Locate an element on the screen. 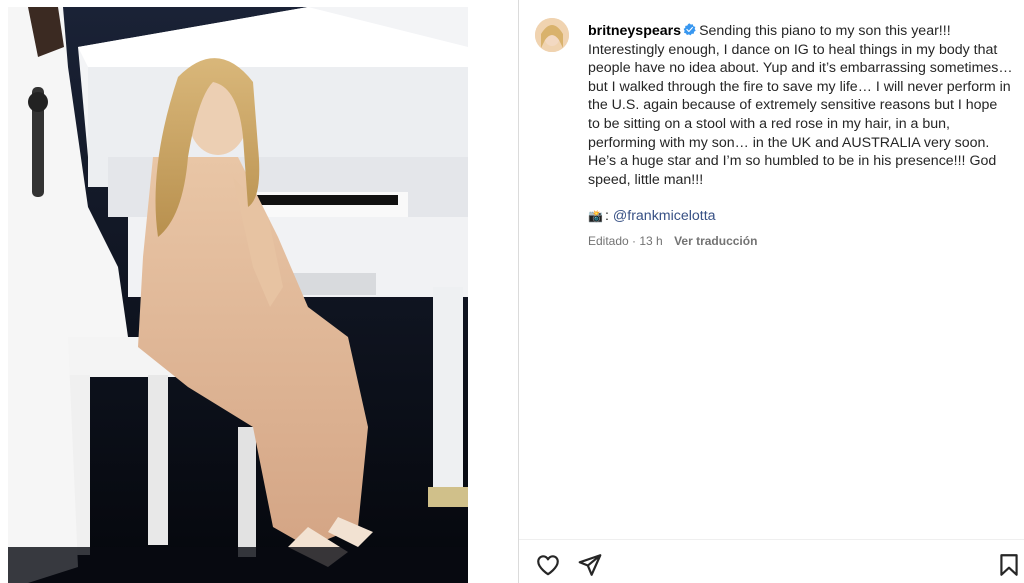 The image size is (1024, 583). action-bar is located at coordinates (771, 561).